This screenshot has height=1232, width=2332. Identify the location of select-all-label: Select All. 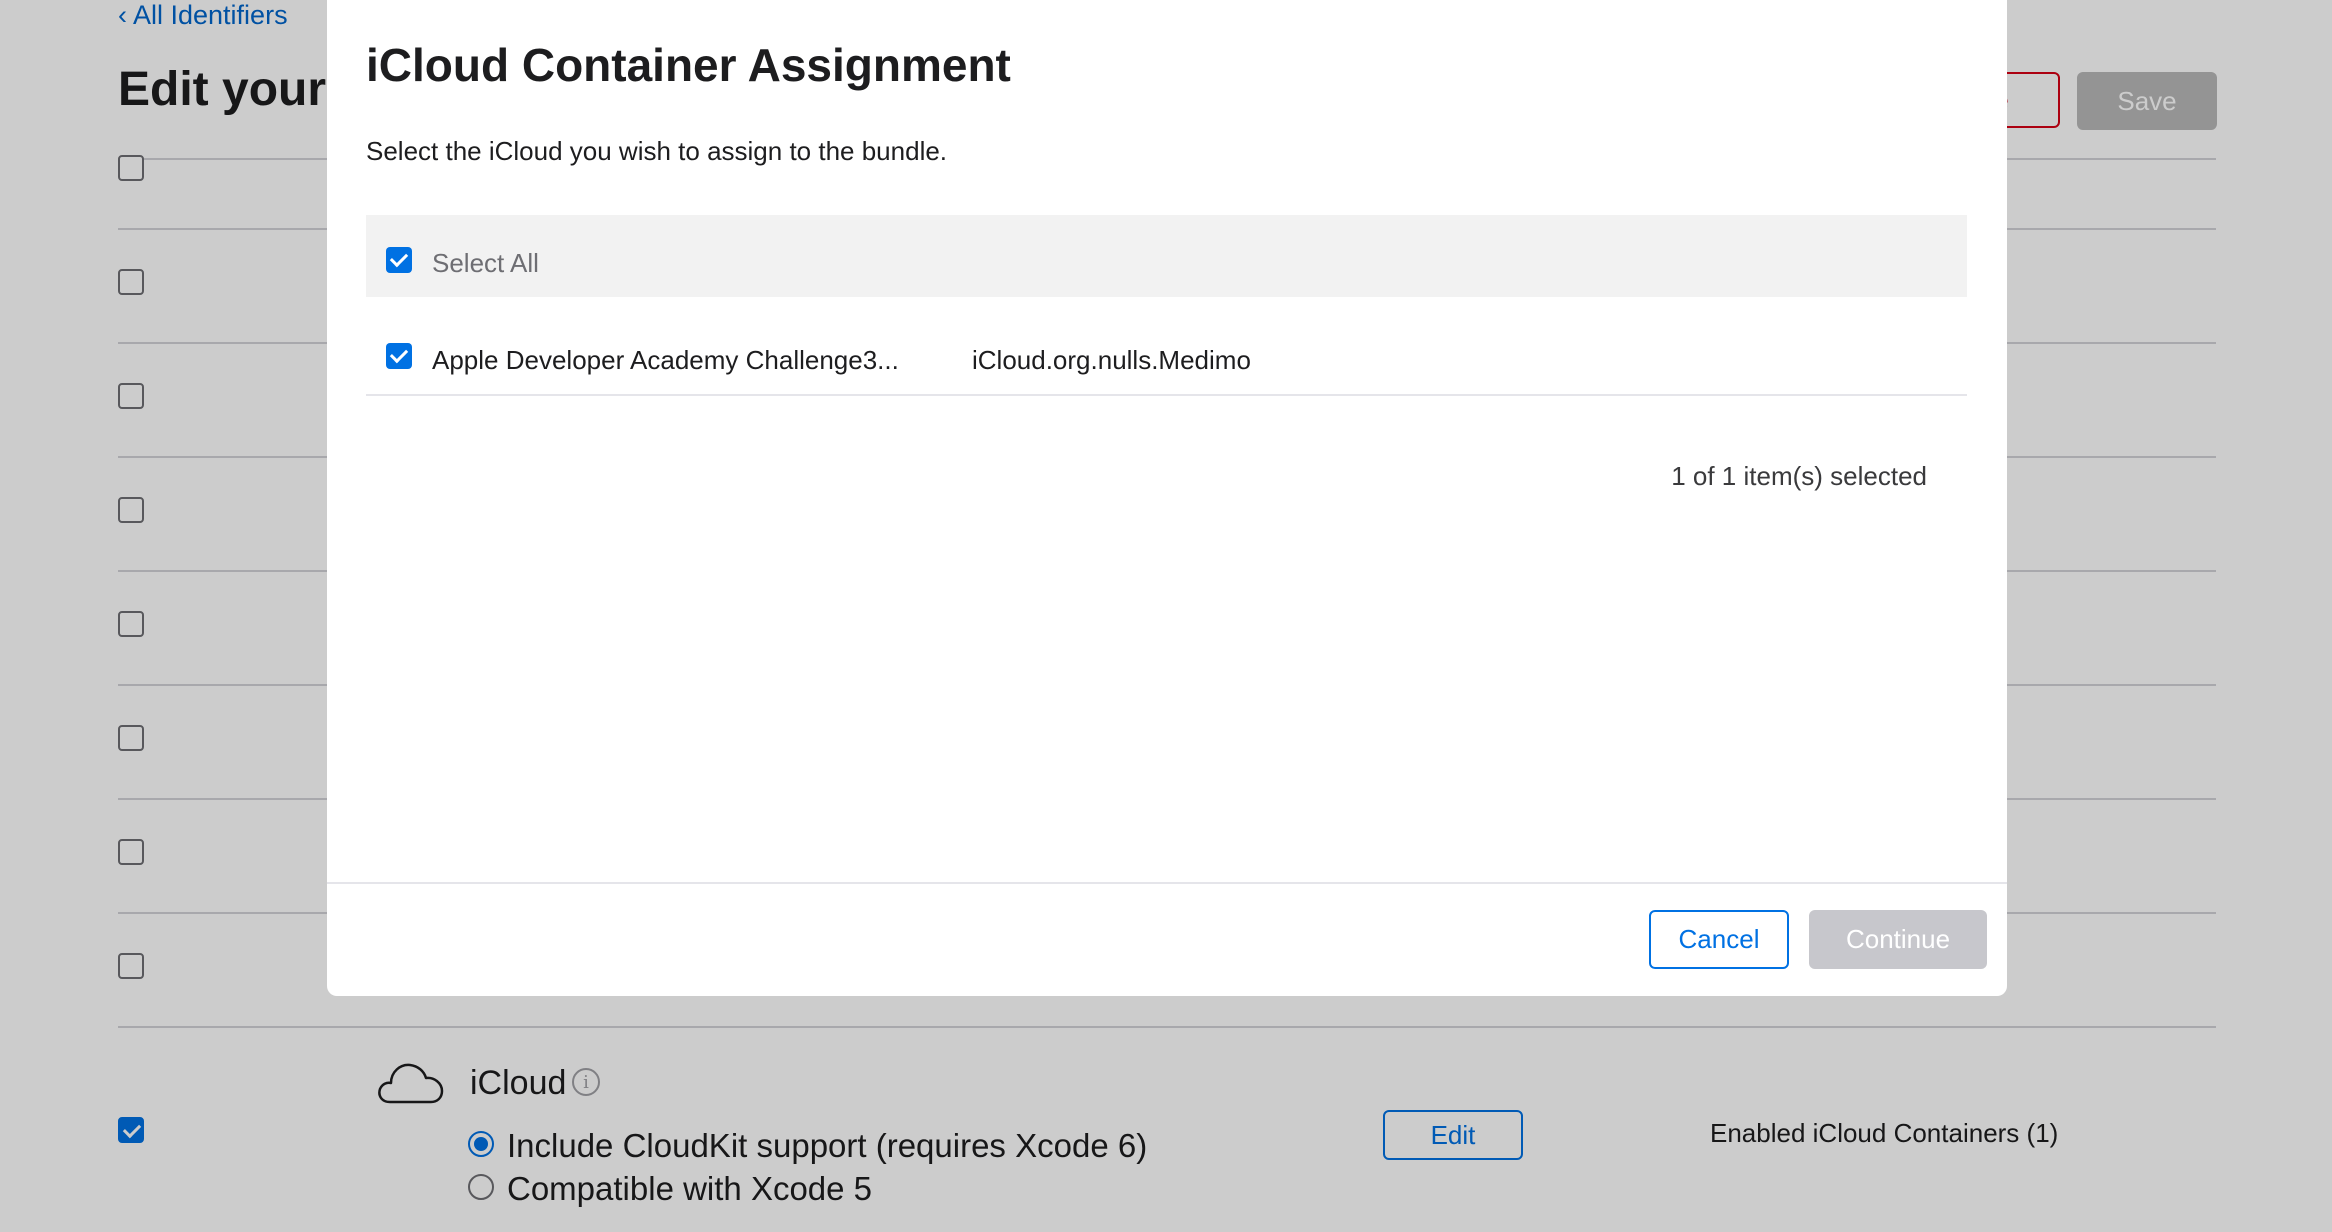
(485, 263).